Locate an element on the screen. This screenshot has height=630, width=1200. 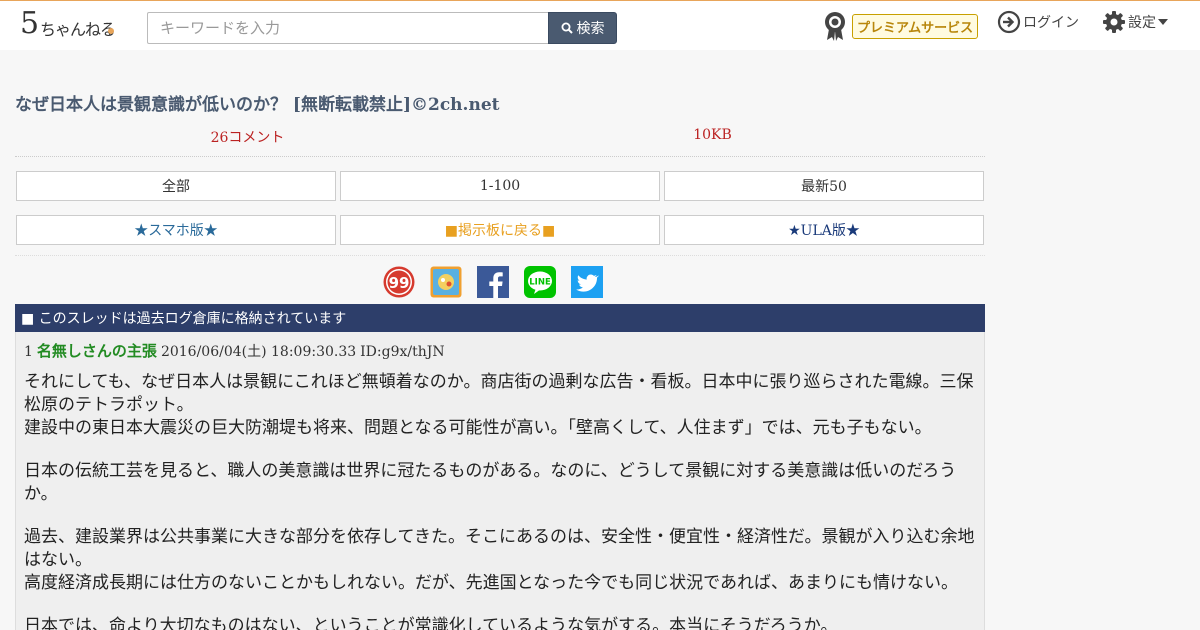
svg-text: LINE is located at coordinates (540, 283).